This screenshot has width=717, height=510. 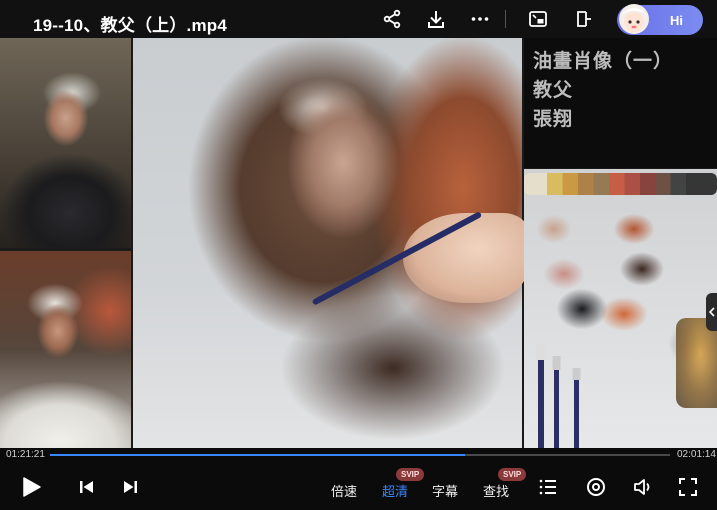 I want to click on float-window-icon, so click(x=582, y=19).